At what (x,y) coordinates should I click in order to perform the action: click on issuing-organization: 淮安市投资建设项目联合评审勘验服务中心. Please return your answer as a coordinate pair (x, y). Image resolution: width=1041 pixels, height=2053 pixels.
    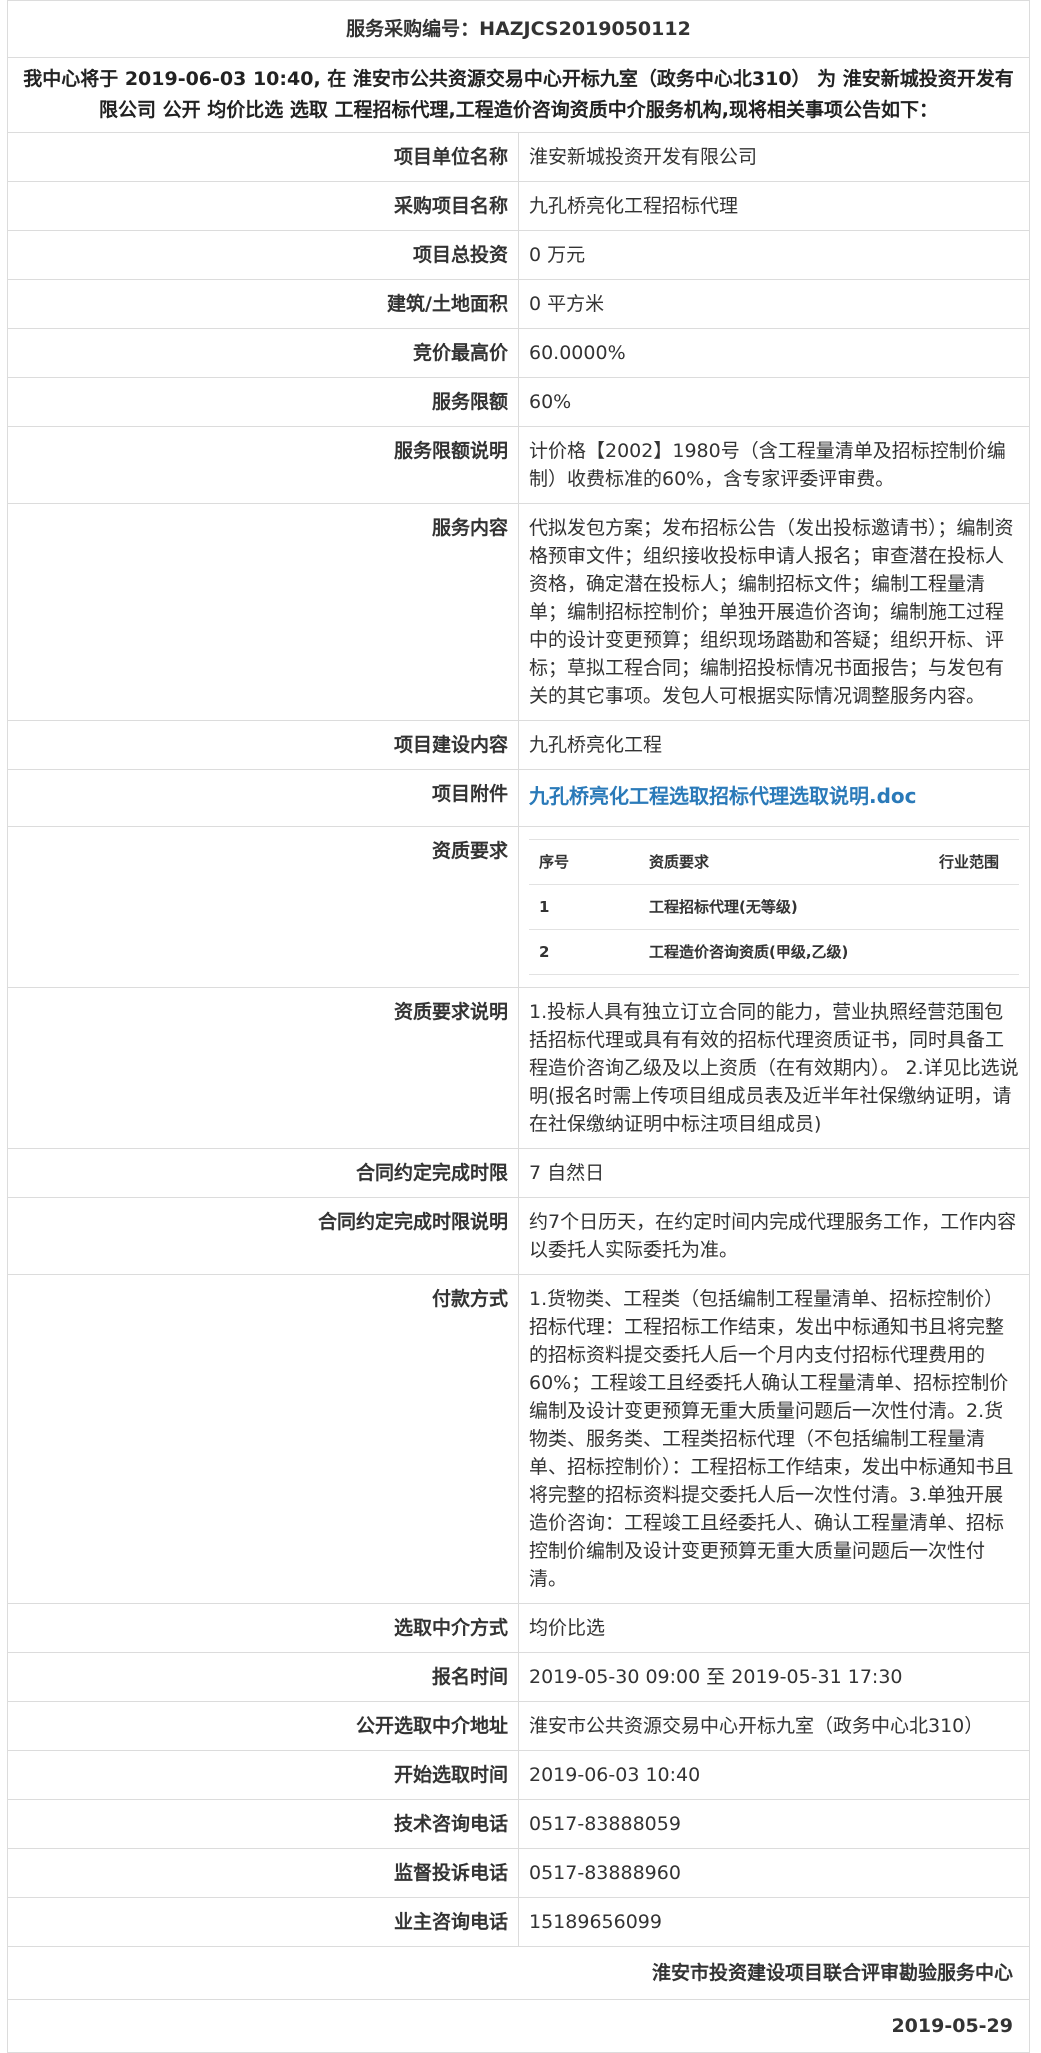
    Looking at the image, I should click on (518, 1973).